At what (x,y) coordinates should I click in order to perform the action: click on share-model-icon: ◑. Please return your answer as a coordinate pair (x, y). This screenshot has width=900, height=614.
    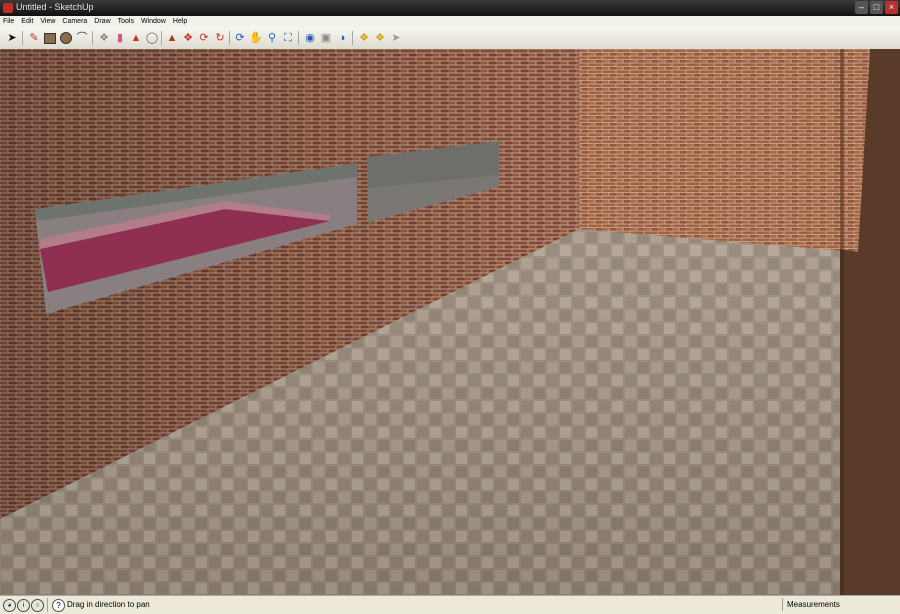
    Looking at the image, I should click on (342, 38).